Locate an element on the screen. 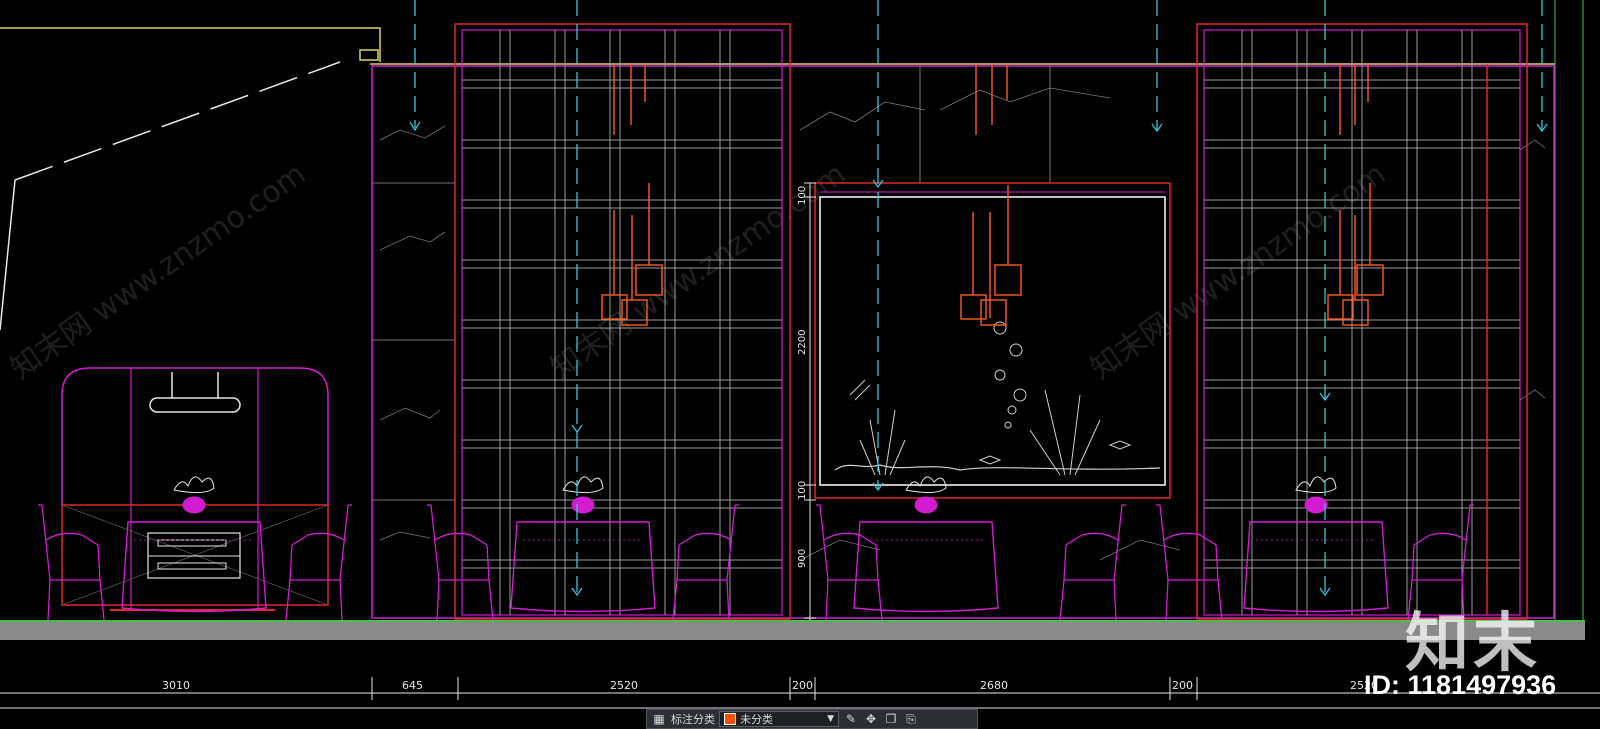 The image size is (1600, 729). floor-slab is located at coordinates (792, 631).